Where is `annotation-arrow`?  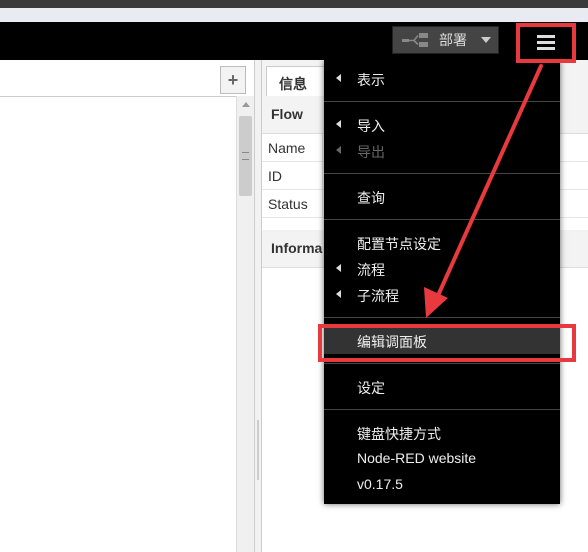
annotation-arrow is located at coordinates (483, 191).